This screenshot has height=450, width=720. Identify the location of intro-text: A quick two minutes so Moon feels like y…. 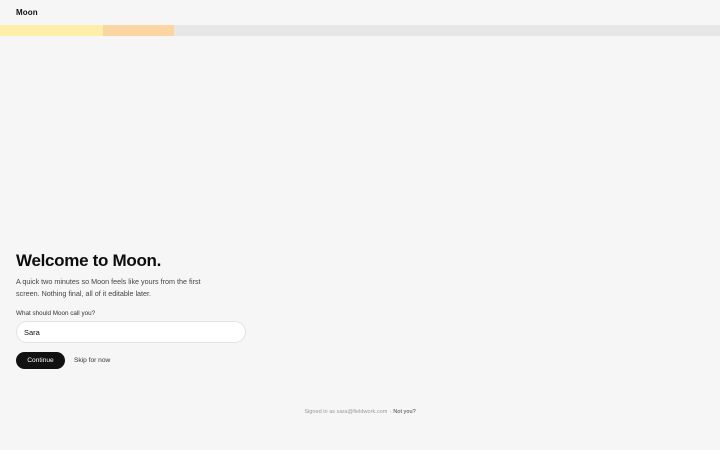
(108, 287).